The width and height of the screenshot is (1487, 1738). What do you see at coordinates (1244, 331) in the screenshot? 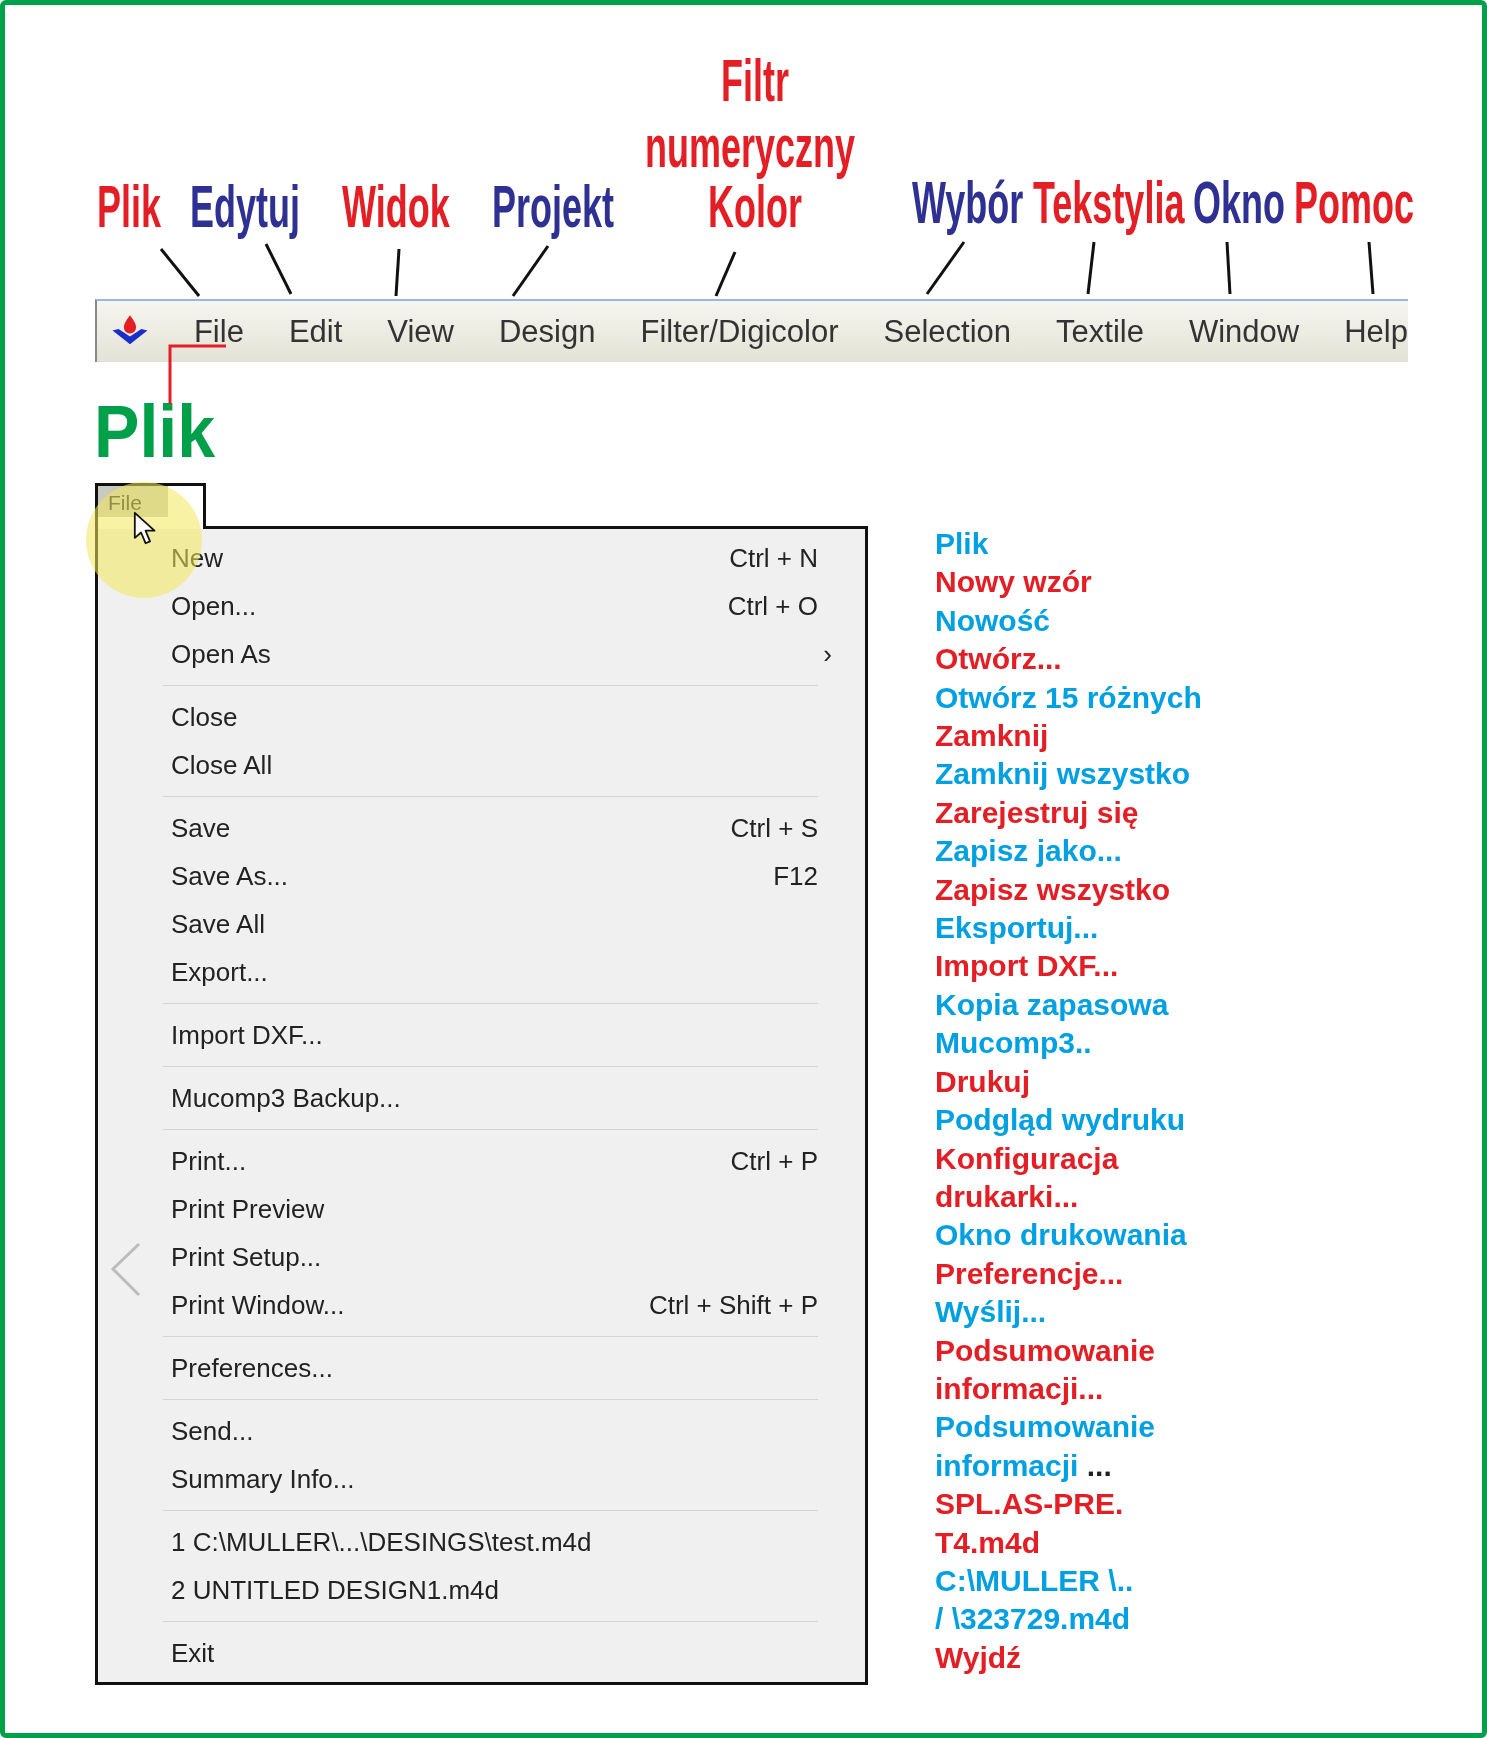
I see `menu-item: Window` at bounding box center [1244, 331].